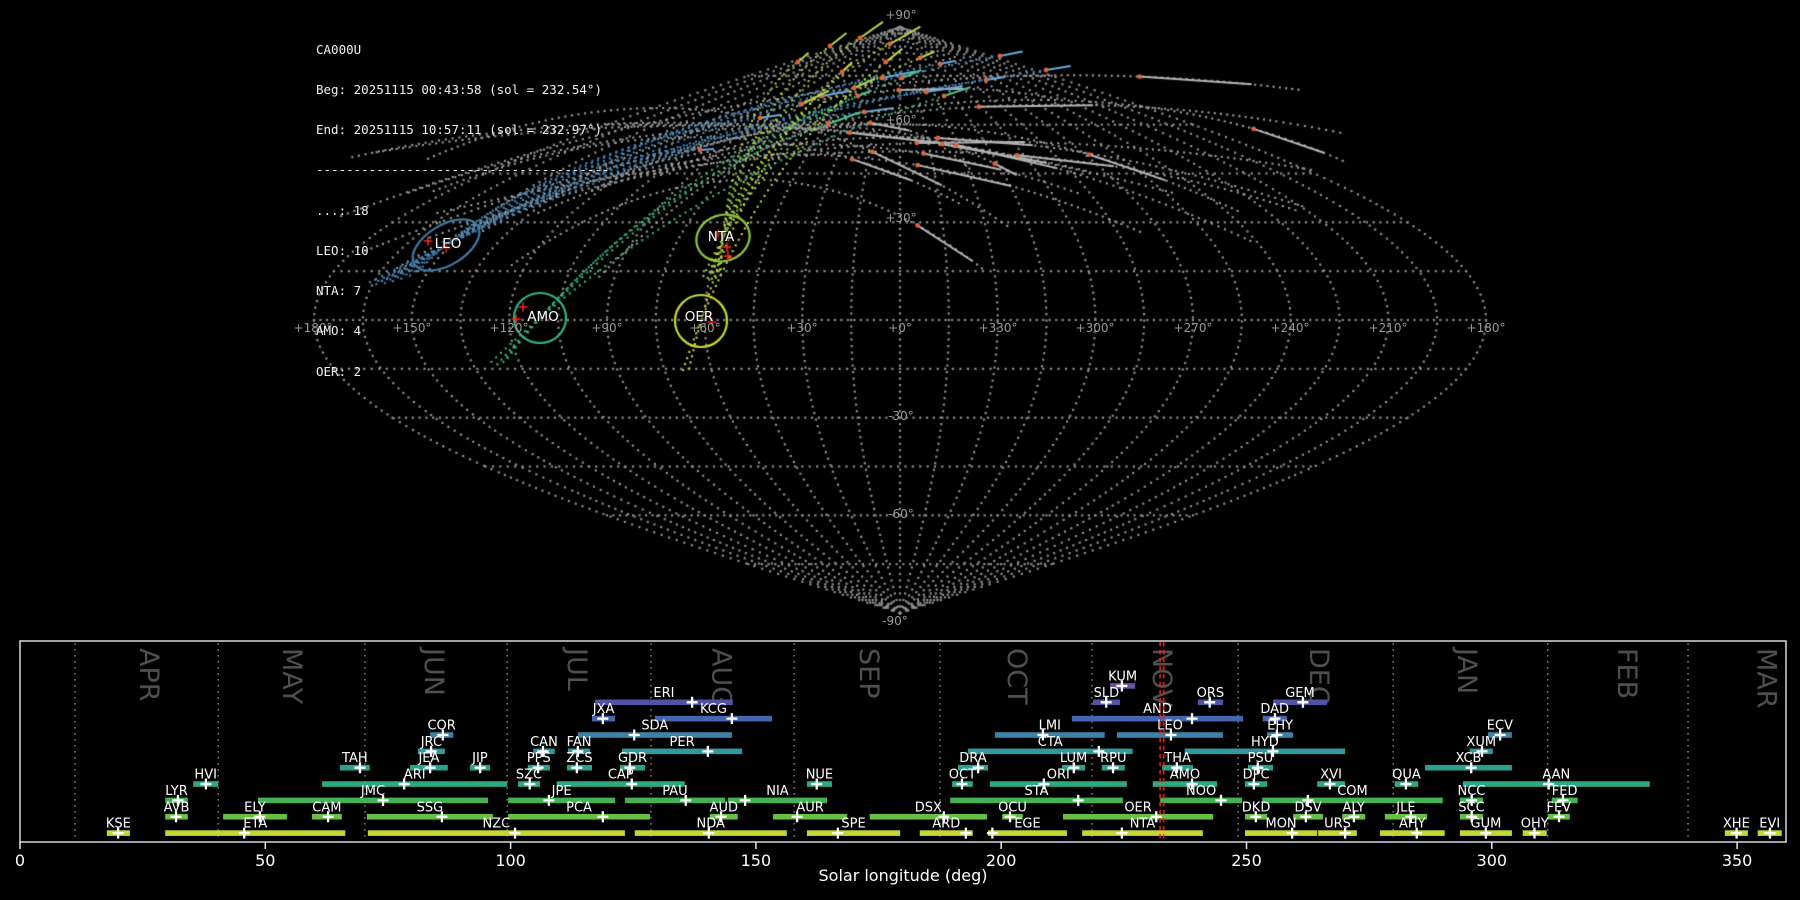 The height and width of the screenshot is (900, 1800). I want to click on shower-label-fed: FED, so click(1565, 791).